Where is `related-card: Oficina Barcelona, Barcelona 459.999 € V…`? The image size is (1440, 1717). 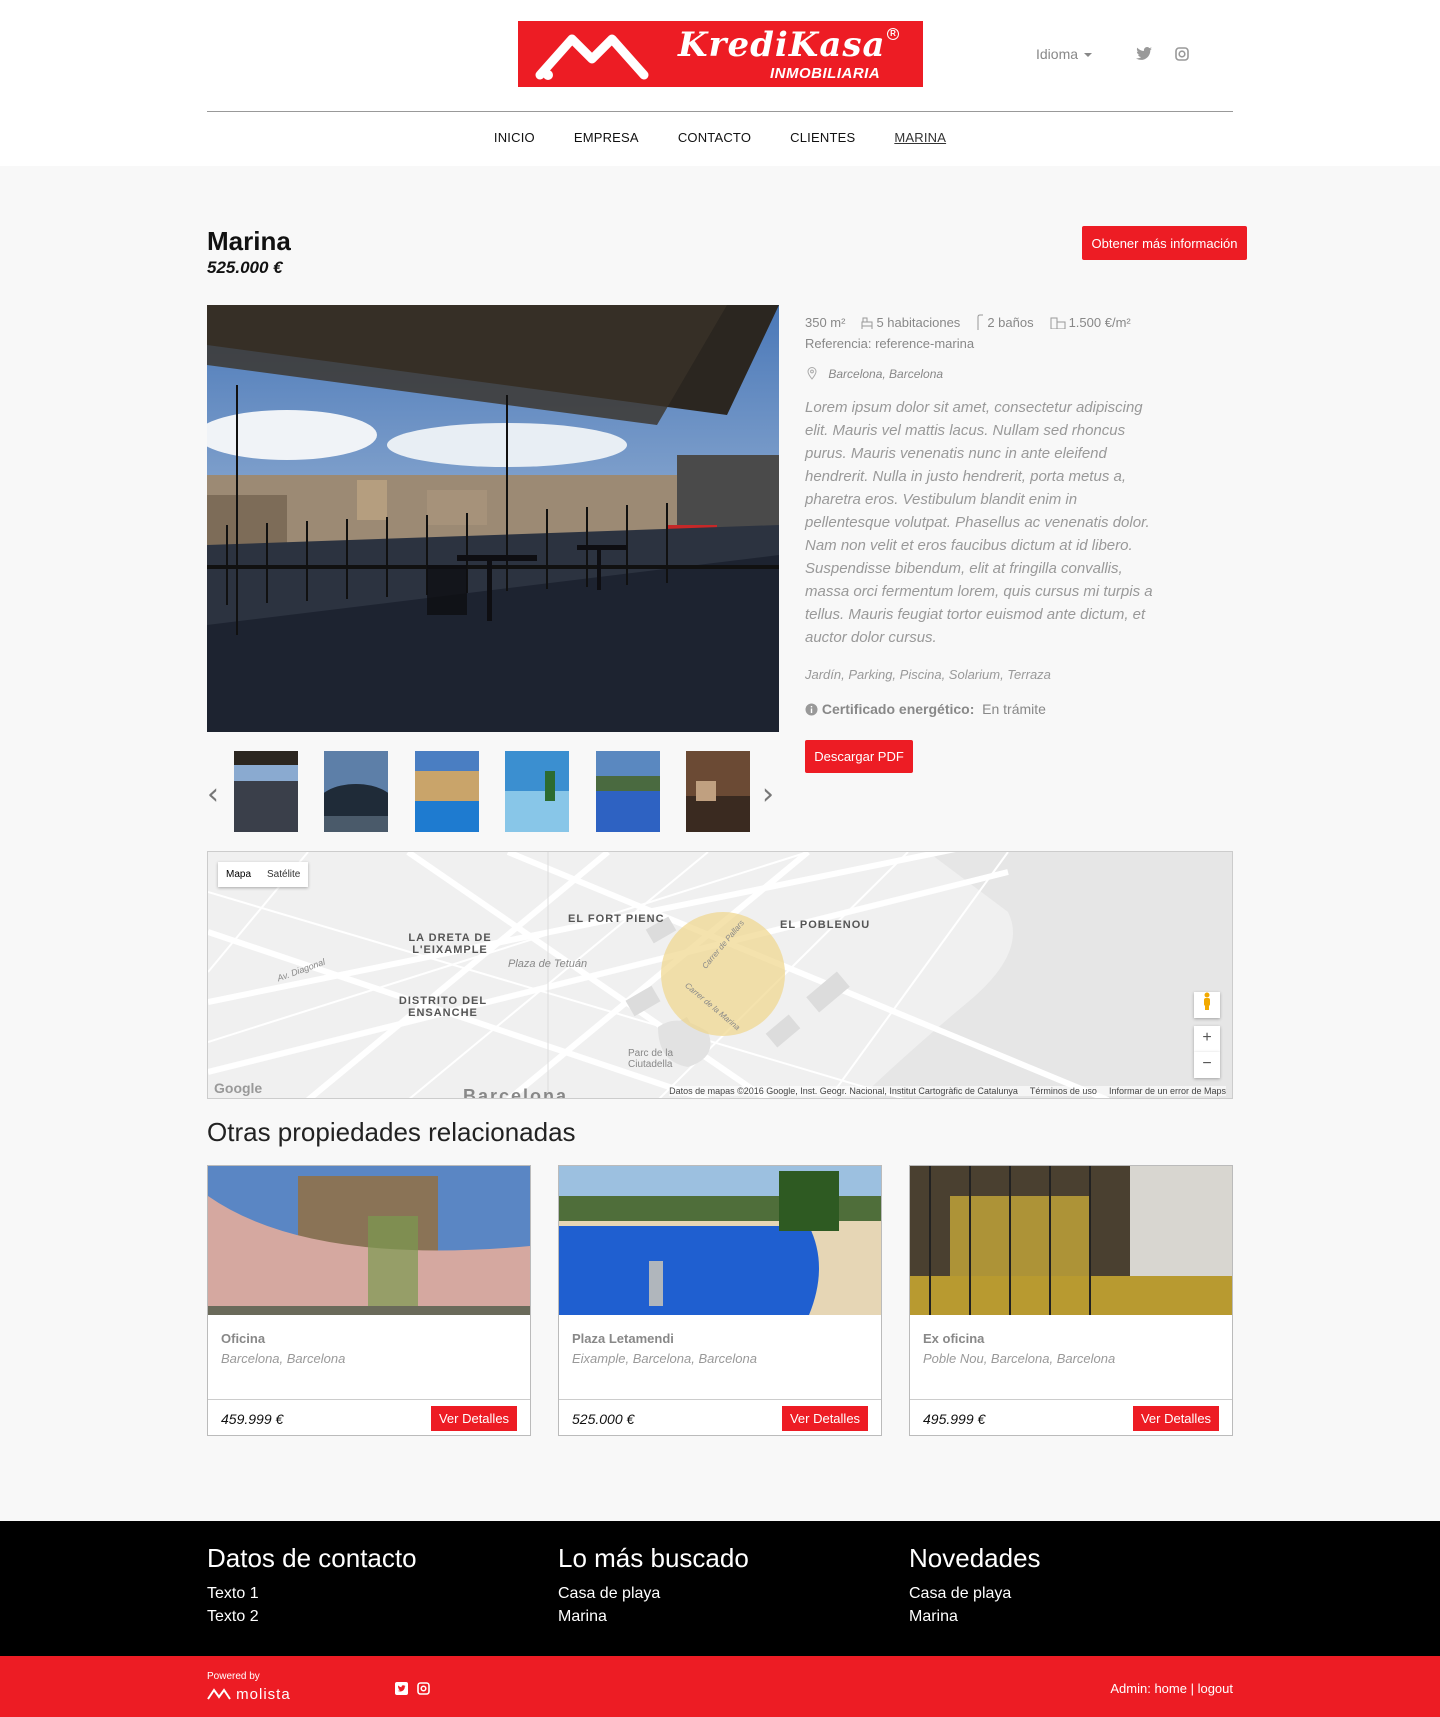 related-card: Oficina Barcelona, Barcelona 459.999 € V… is located at coordinates (369, 1300).